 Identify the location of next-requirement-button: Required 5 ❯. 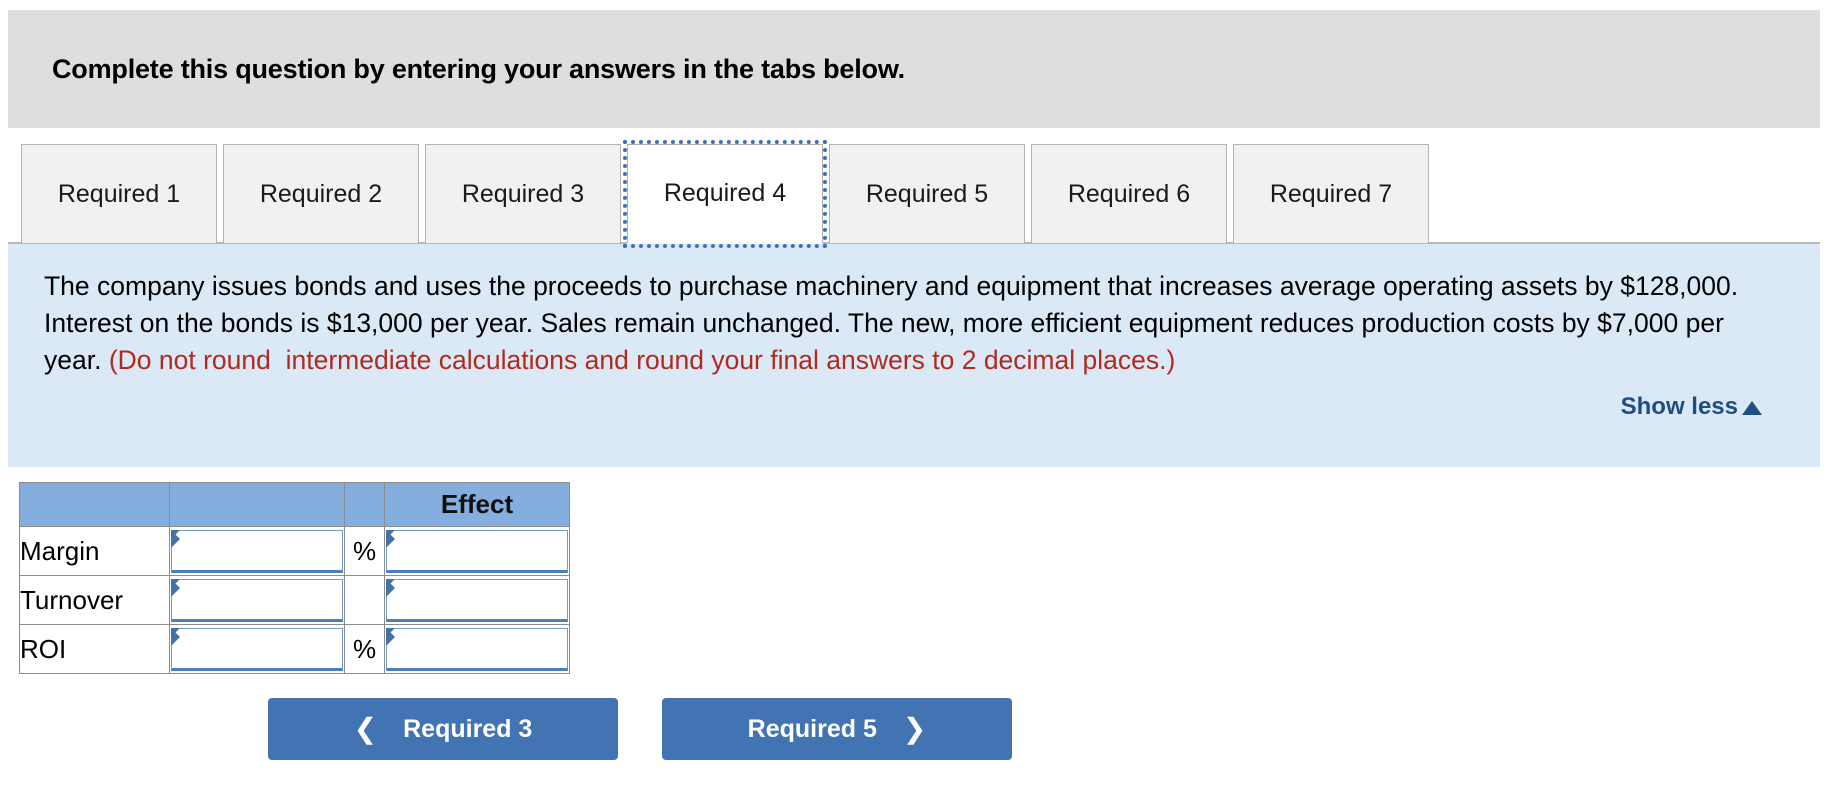
(837, 729).